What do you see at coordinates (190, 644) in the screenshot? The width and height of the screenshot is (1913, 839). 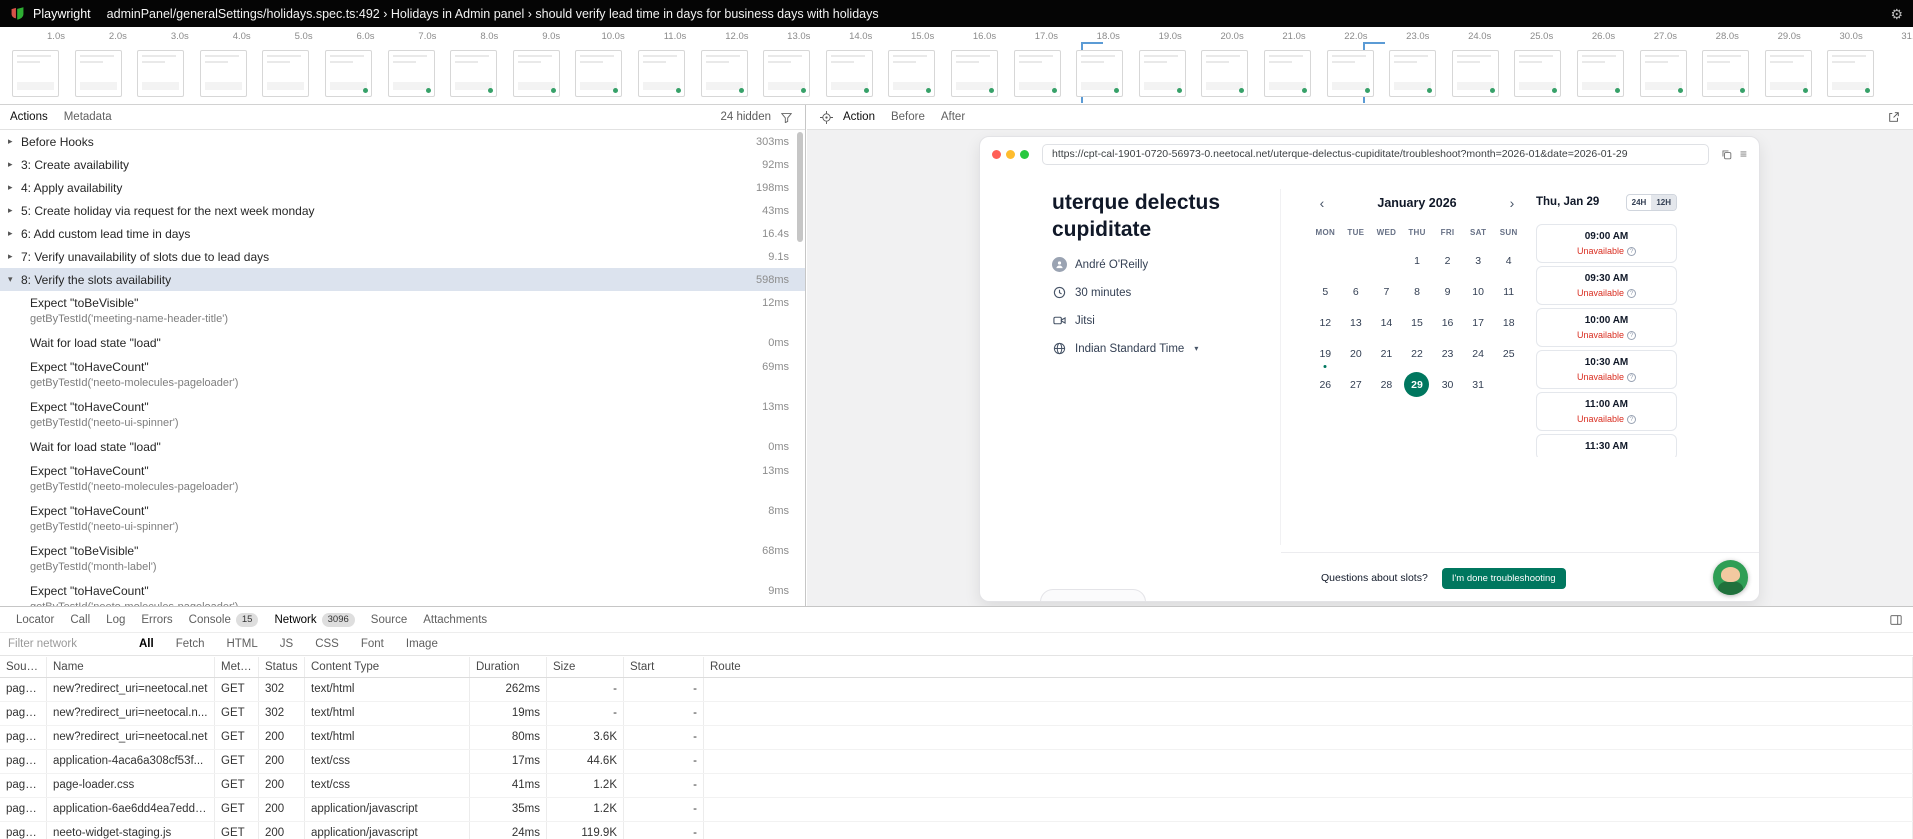 I see `filter-option-fetch: Fetch` at bounding box center [190, 644].